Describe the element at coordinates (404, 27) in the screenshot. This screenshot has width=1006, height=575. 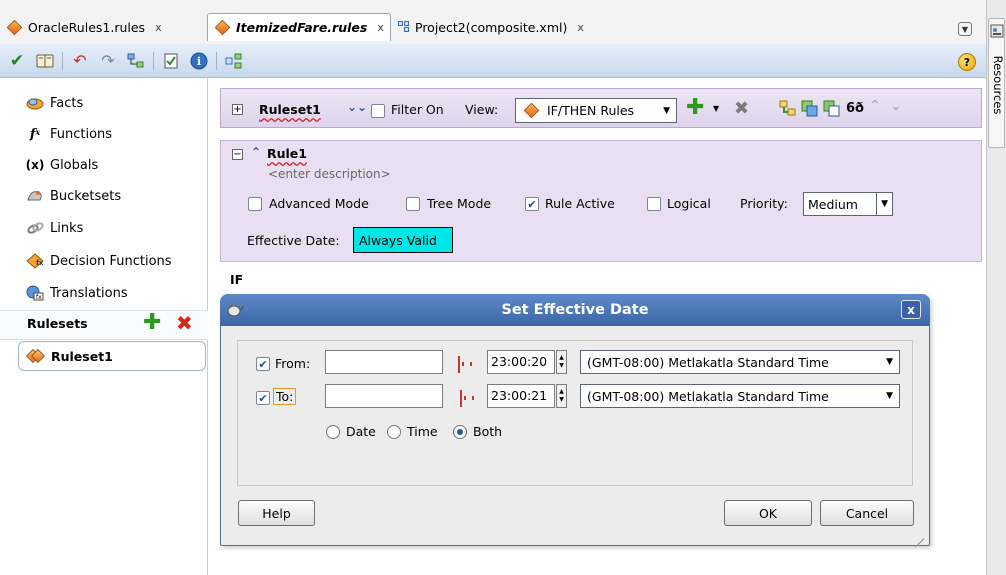
I see `composite-icon` at that location.